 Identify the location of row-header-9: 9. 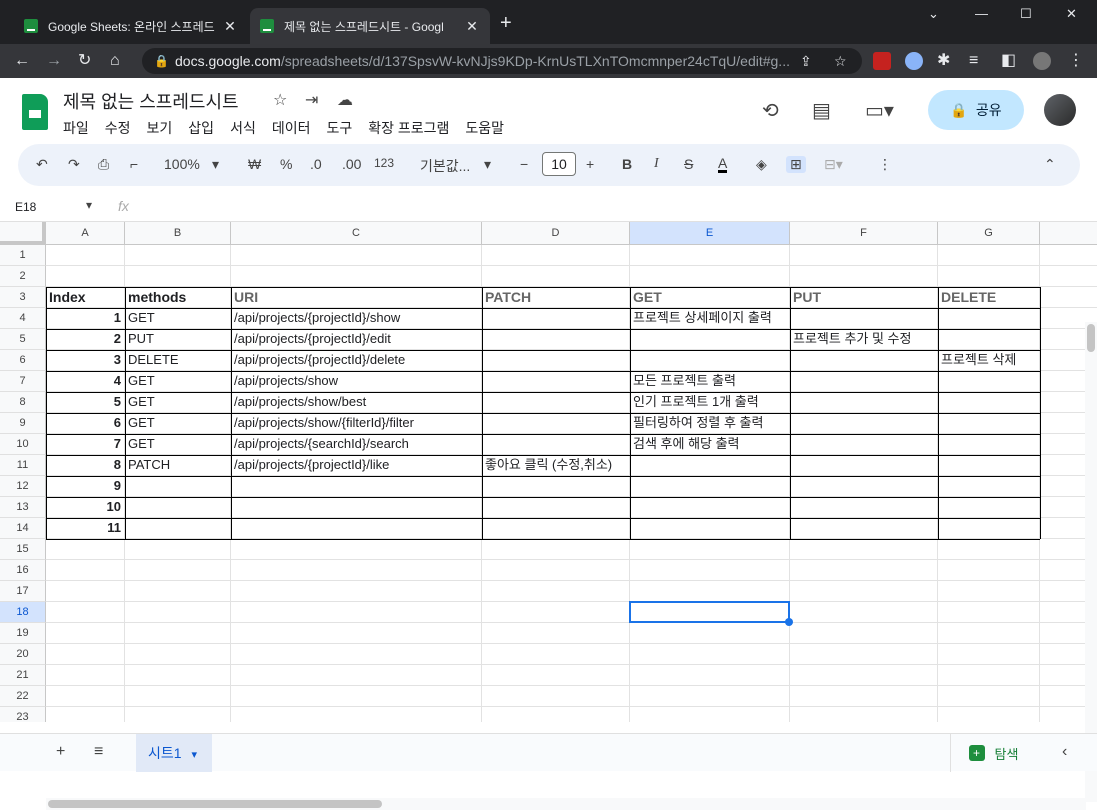
(23, 423).